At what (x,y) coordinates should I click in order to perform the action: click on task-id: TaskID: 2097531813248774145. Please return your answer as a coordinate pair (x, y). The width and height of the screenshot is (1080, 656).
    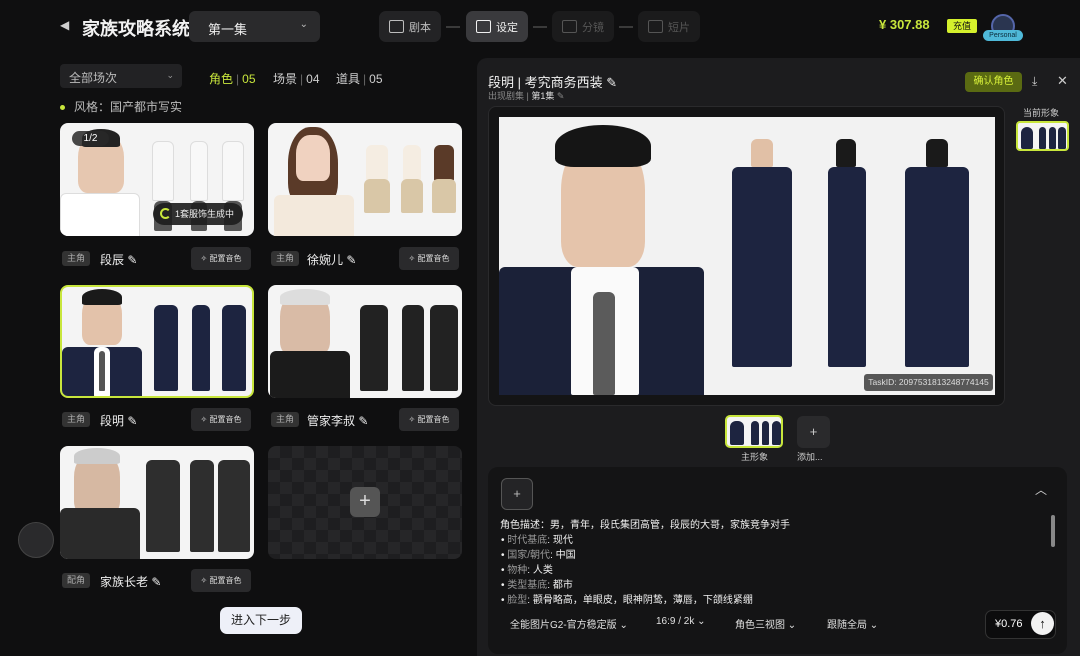
    Looking at the image, I should click on (928, 382).